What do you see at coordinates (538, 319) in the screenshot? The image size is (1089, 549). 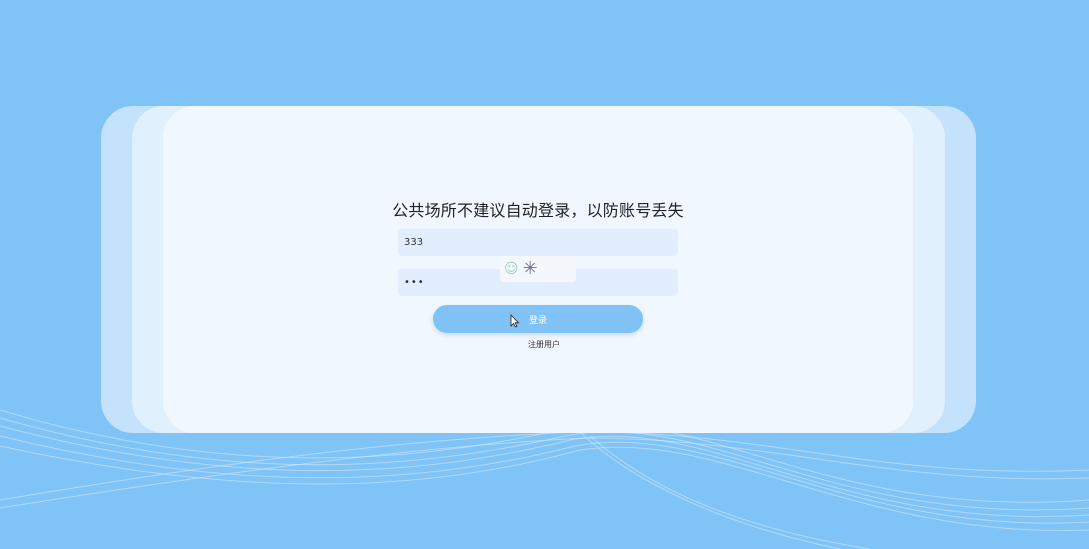 I see `login-button: 登录` at bounding box center [538, 319].